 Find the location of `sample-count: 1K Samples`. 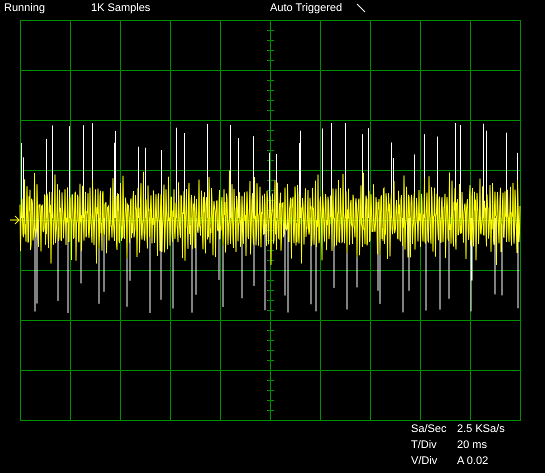

sample-count: 1K Samples is located at coordinates (121, 8).